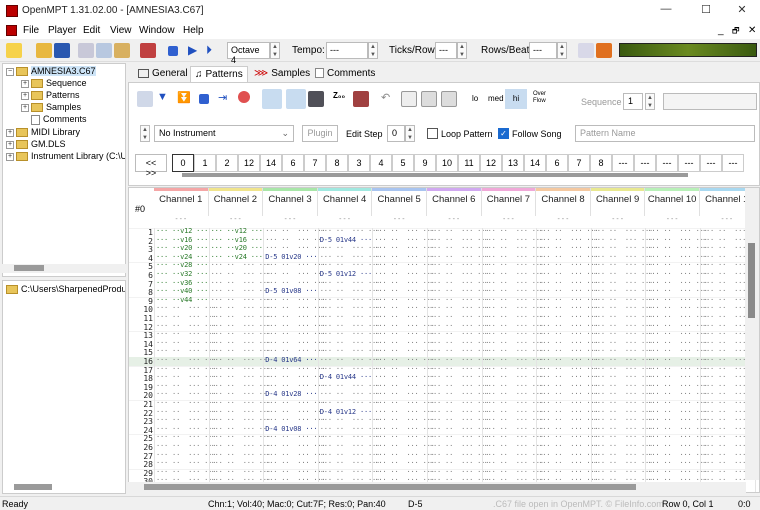 The width and height of the screenshot is (760, 510). I want to click on menu-window: Window, so click(157, 30).